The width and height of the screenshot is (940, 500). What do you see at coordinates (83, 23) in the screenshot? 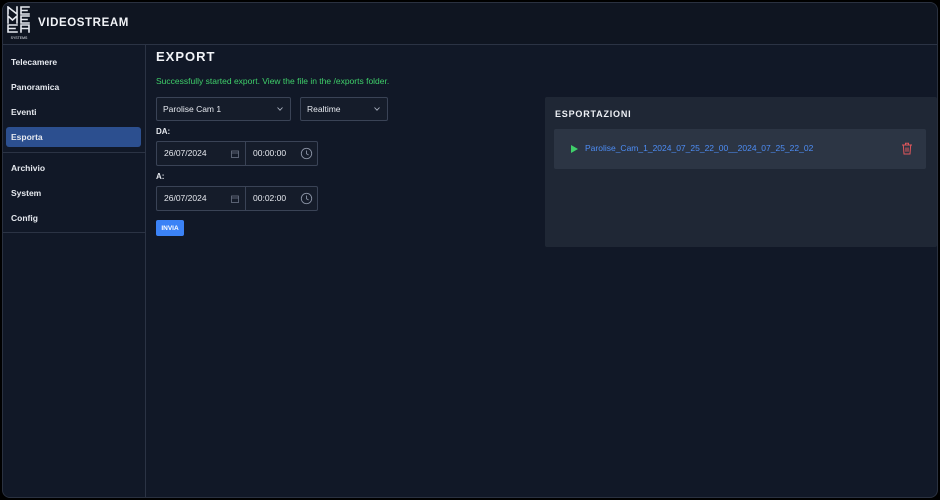
I see `app-title: VIDEOSTREAM` at bounding box center [83, 23].